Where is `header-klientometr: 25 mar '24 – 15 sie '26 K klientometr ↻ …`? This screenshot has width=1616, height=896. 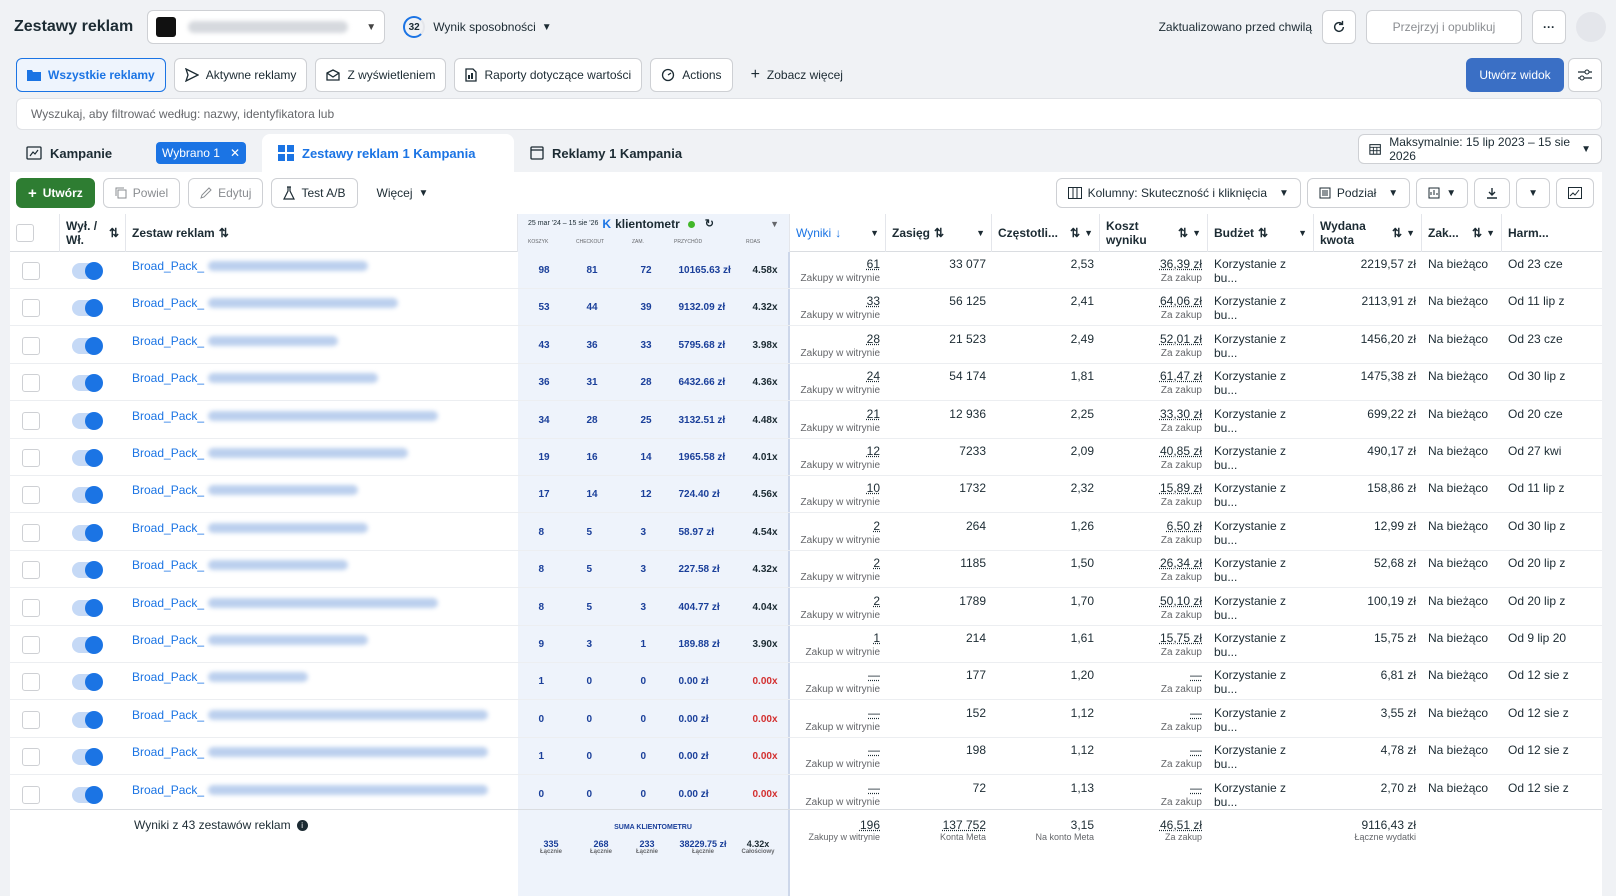 header-klientometr: 25 mar '24 – 15 sie '26 K klientometr ↻ … is located at coordinates (654, 233).